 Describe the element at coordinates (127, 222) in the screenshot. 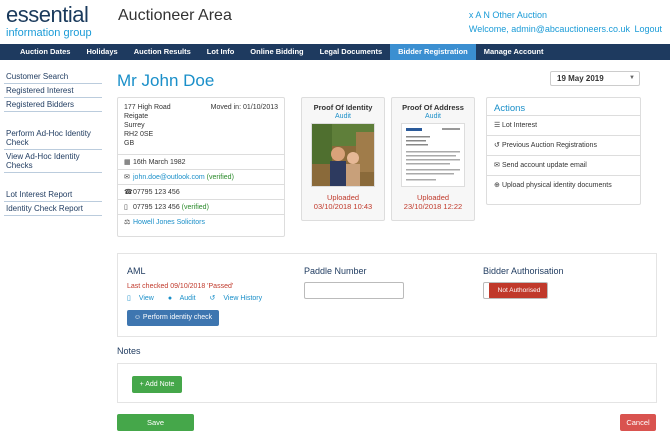

I see `scales-icon: ⚖` at that location.